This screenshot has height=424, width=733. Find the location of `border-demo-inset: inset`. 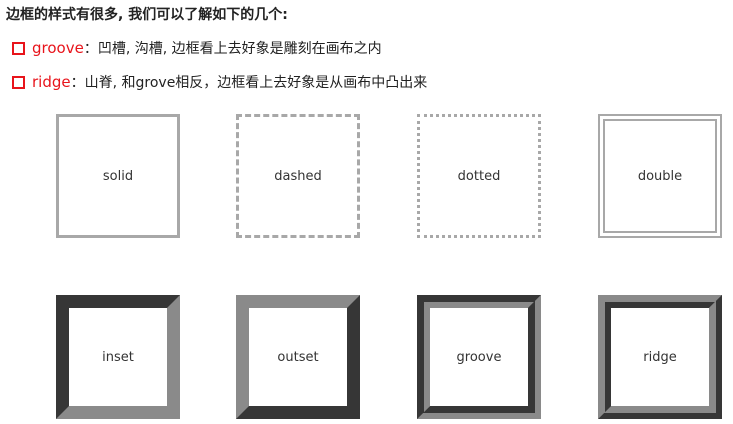

border-demo-inset: inset is located at coordinates (118, 357).